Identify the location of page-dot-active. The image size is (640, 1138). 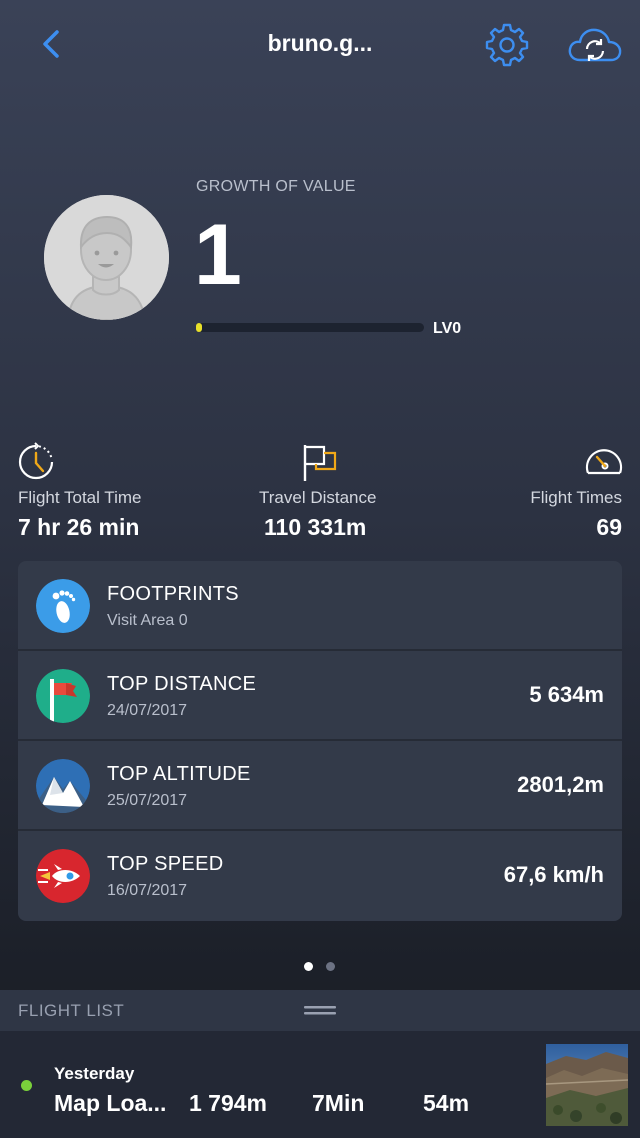
(308, 966).